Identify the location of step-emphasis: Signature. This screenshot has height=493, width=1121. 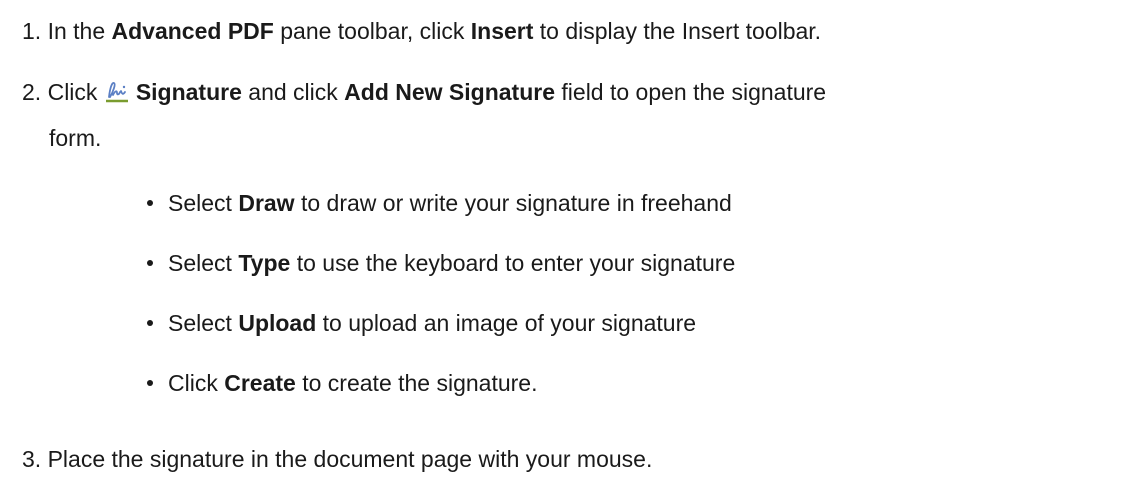
(188, 92).